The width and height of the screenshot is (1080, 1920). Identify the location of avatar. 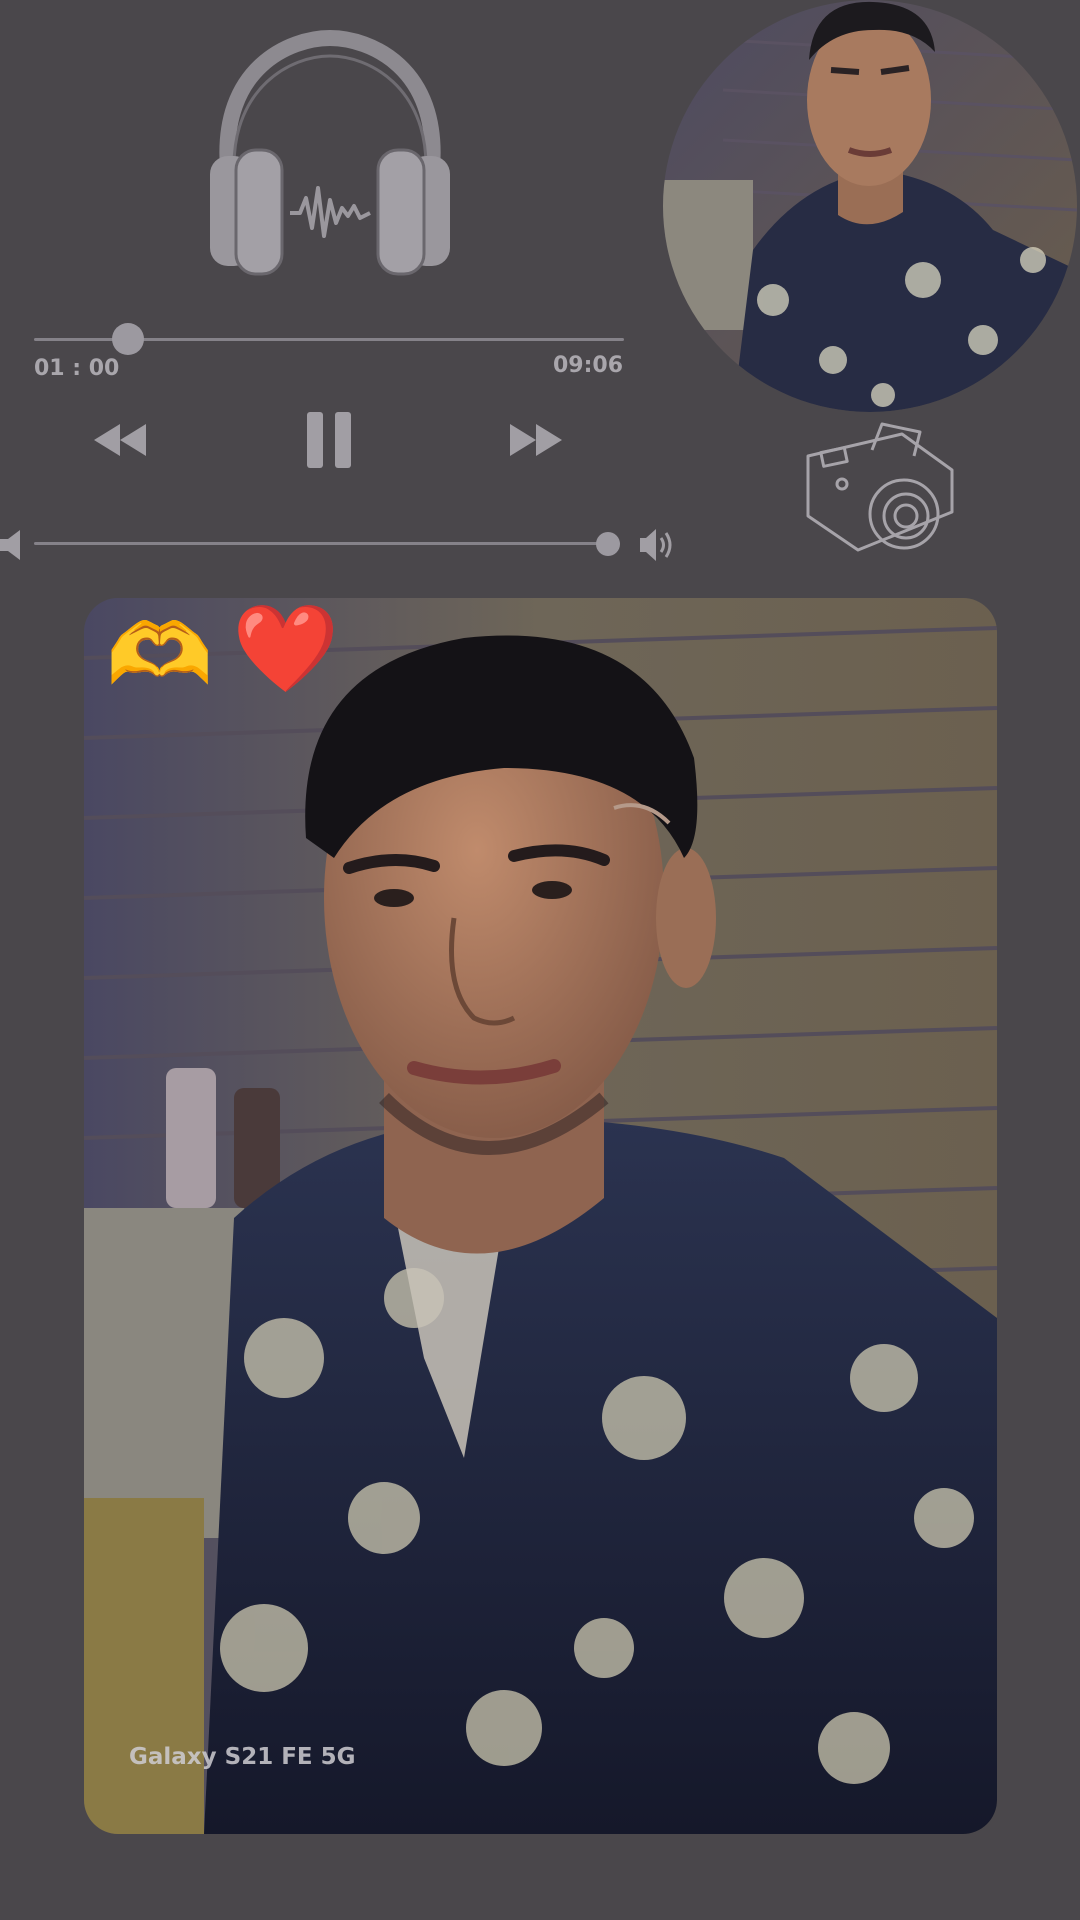
(870, 206).